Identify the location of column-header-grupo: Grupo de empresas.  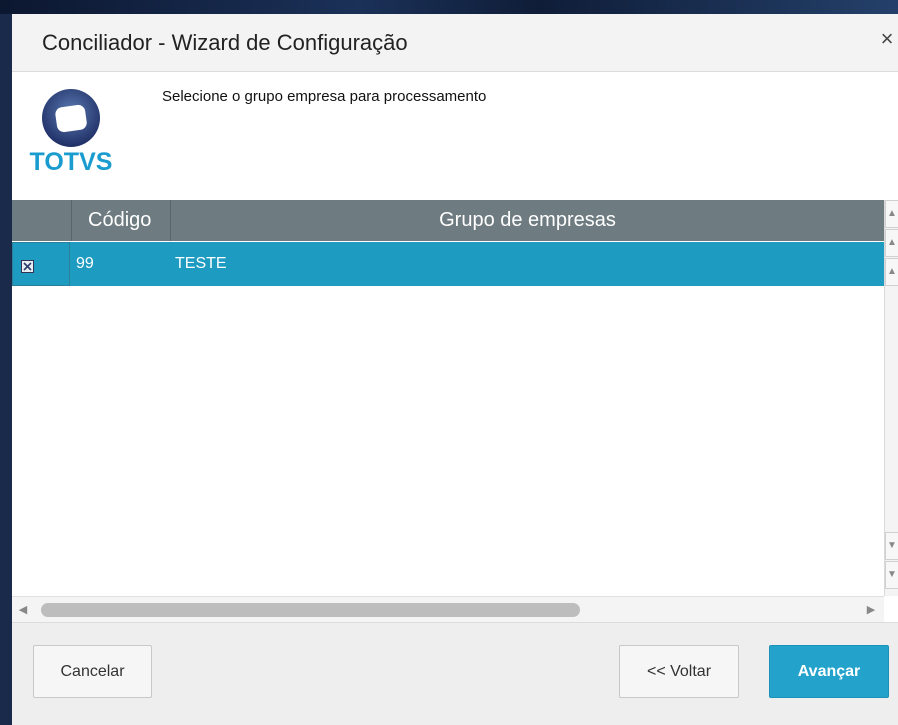
(527, 220).